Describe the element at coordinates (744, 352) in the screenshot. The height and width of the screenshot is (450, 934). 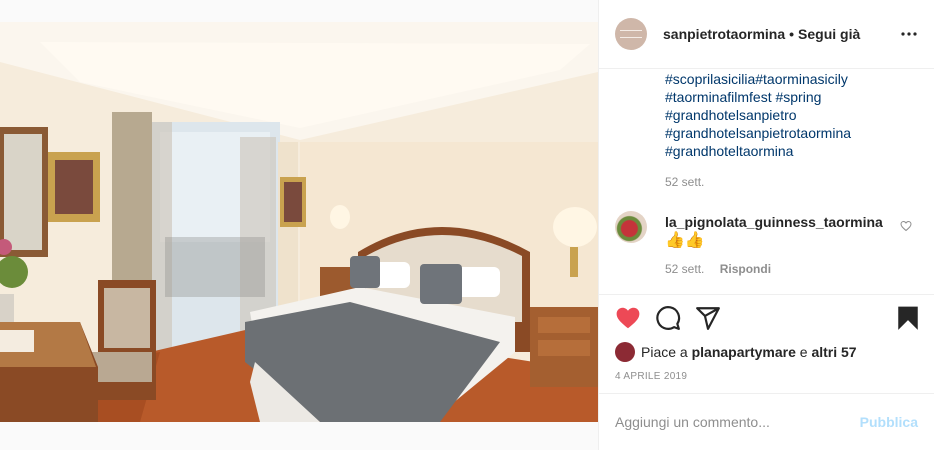
I see `liker-username: planapartymare` at that location.